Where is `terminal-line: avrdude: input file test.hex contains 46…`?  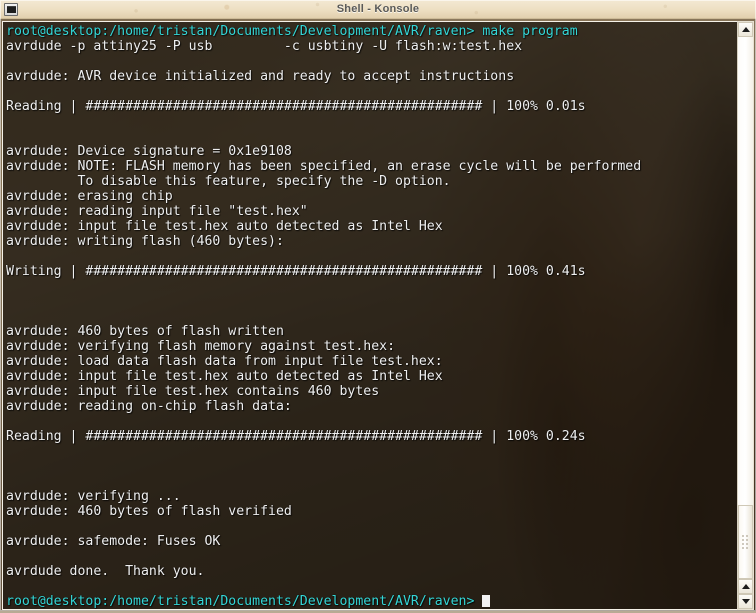
terminal-line: avrdude: input file test.hex contains 46… is located at coordinates (193, 391).